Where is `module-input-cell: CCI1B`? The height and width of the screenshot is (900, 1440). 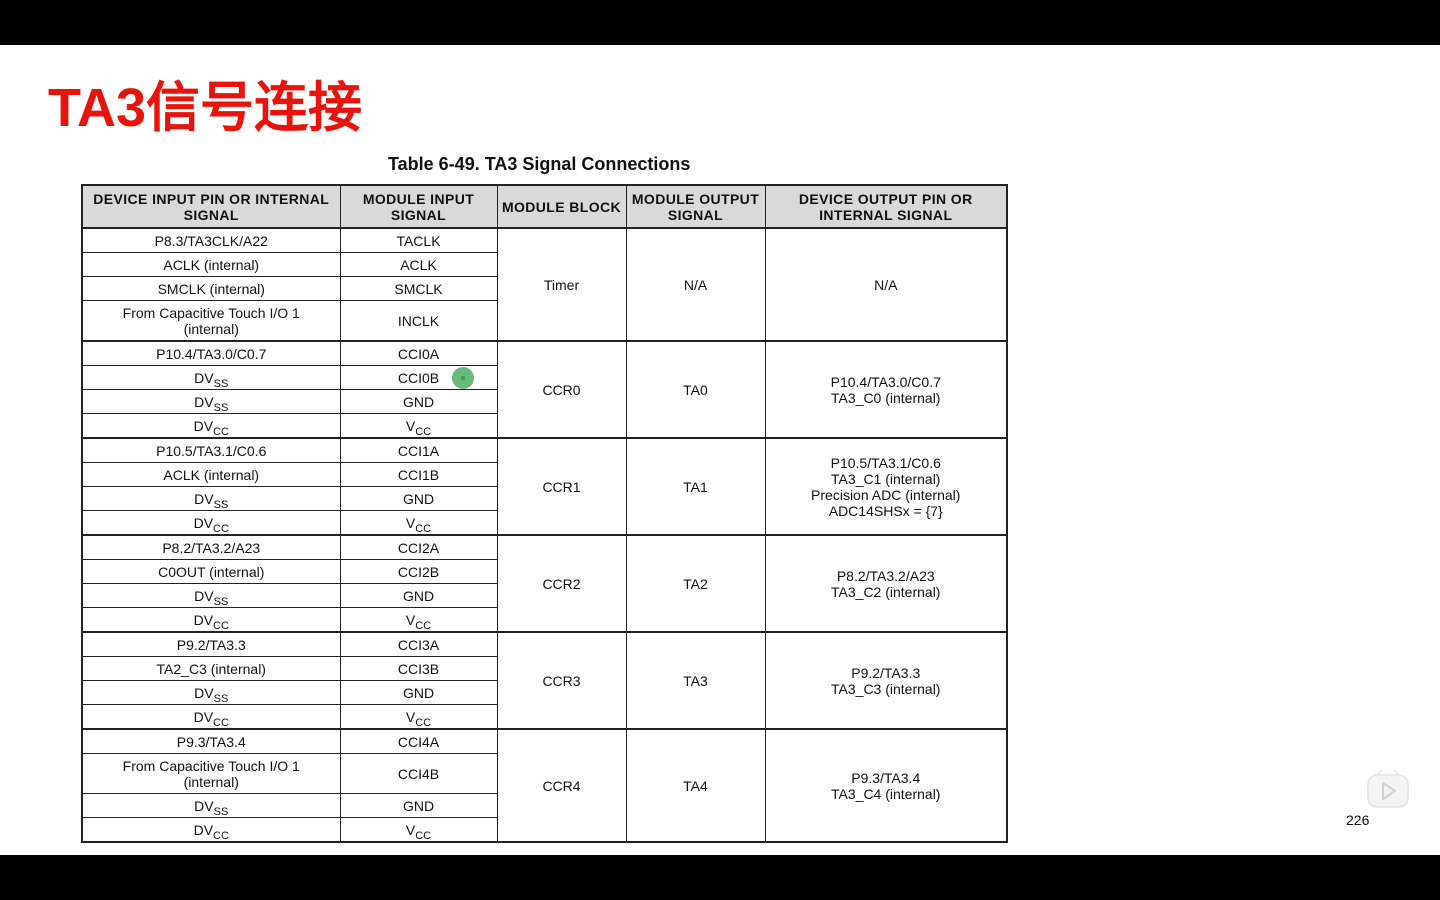 module-input-cell: CCI1B is located at coordinates (418, 474).